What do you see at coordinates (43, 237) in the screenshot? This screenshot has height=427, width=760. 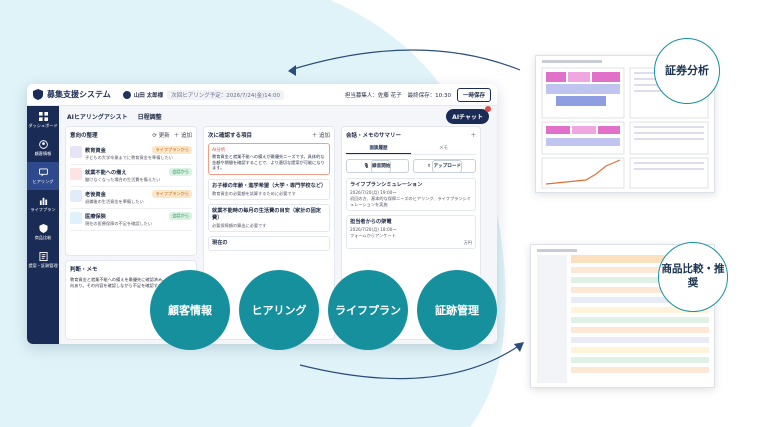 I see `sidebar-item-label: 商品比較` at bounding box center [43, 237].